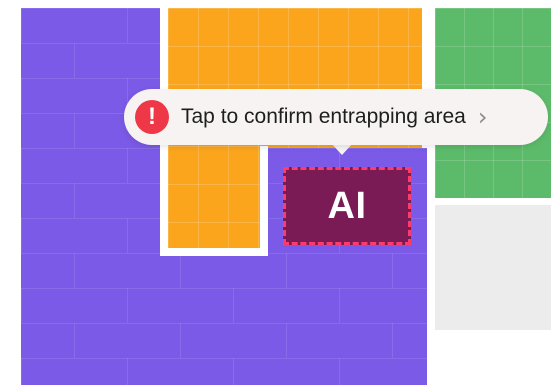 The height and width of the screenshot is (385, 551). What do you see at coordinates (493, 267) in the screenshot?
I see `neutral-area` at bounding box center [493, 267].